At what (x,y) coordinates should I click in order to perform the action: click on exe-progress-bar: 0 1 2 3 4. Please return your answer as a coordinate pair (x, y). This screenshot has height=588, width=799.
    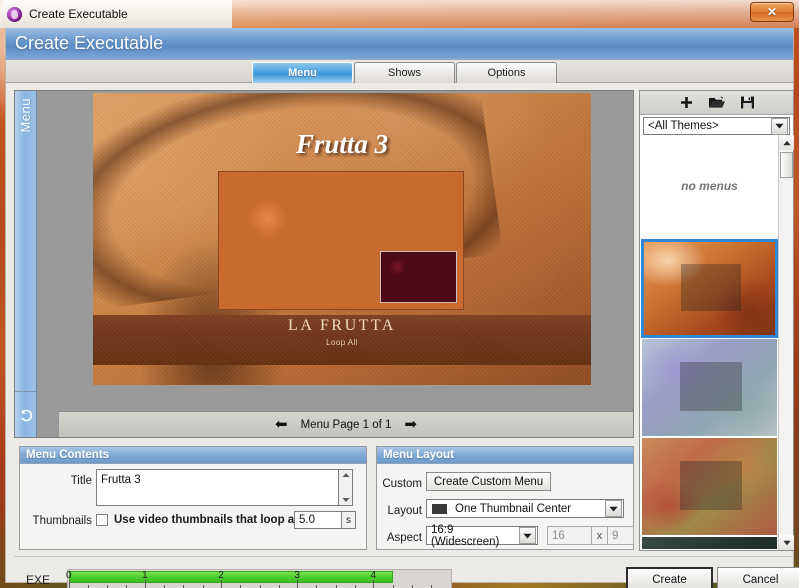
    Looking at the image, I should click on (259, 578).